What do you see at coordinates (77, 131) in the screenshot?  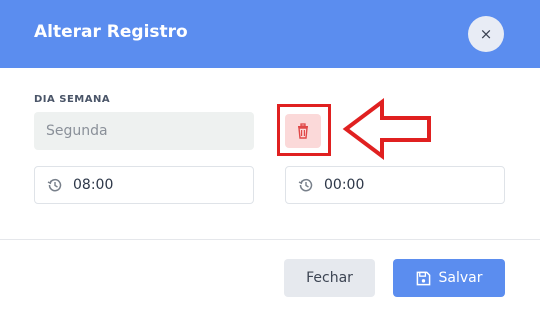 I see `day-of-week-value: Segunda` at bounding box center [77, 131].